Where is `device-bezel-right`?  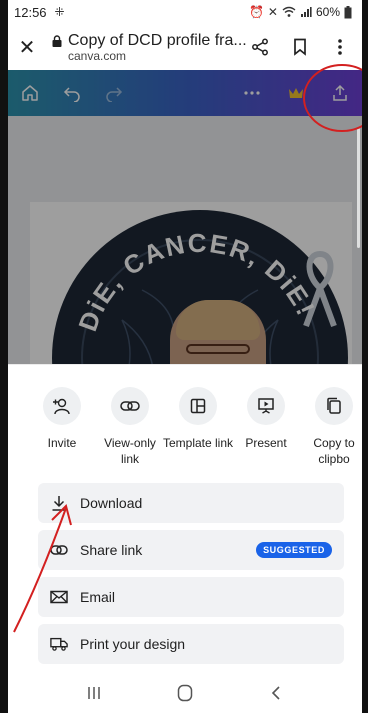
device-bezel-right is located at coordinates (365, 356).